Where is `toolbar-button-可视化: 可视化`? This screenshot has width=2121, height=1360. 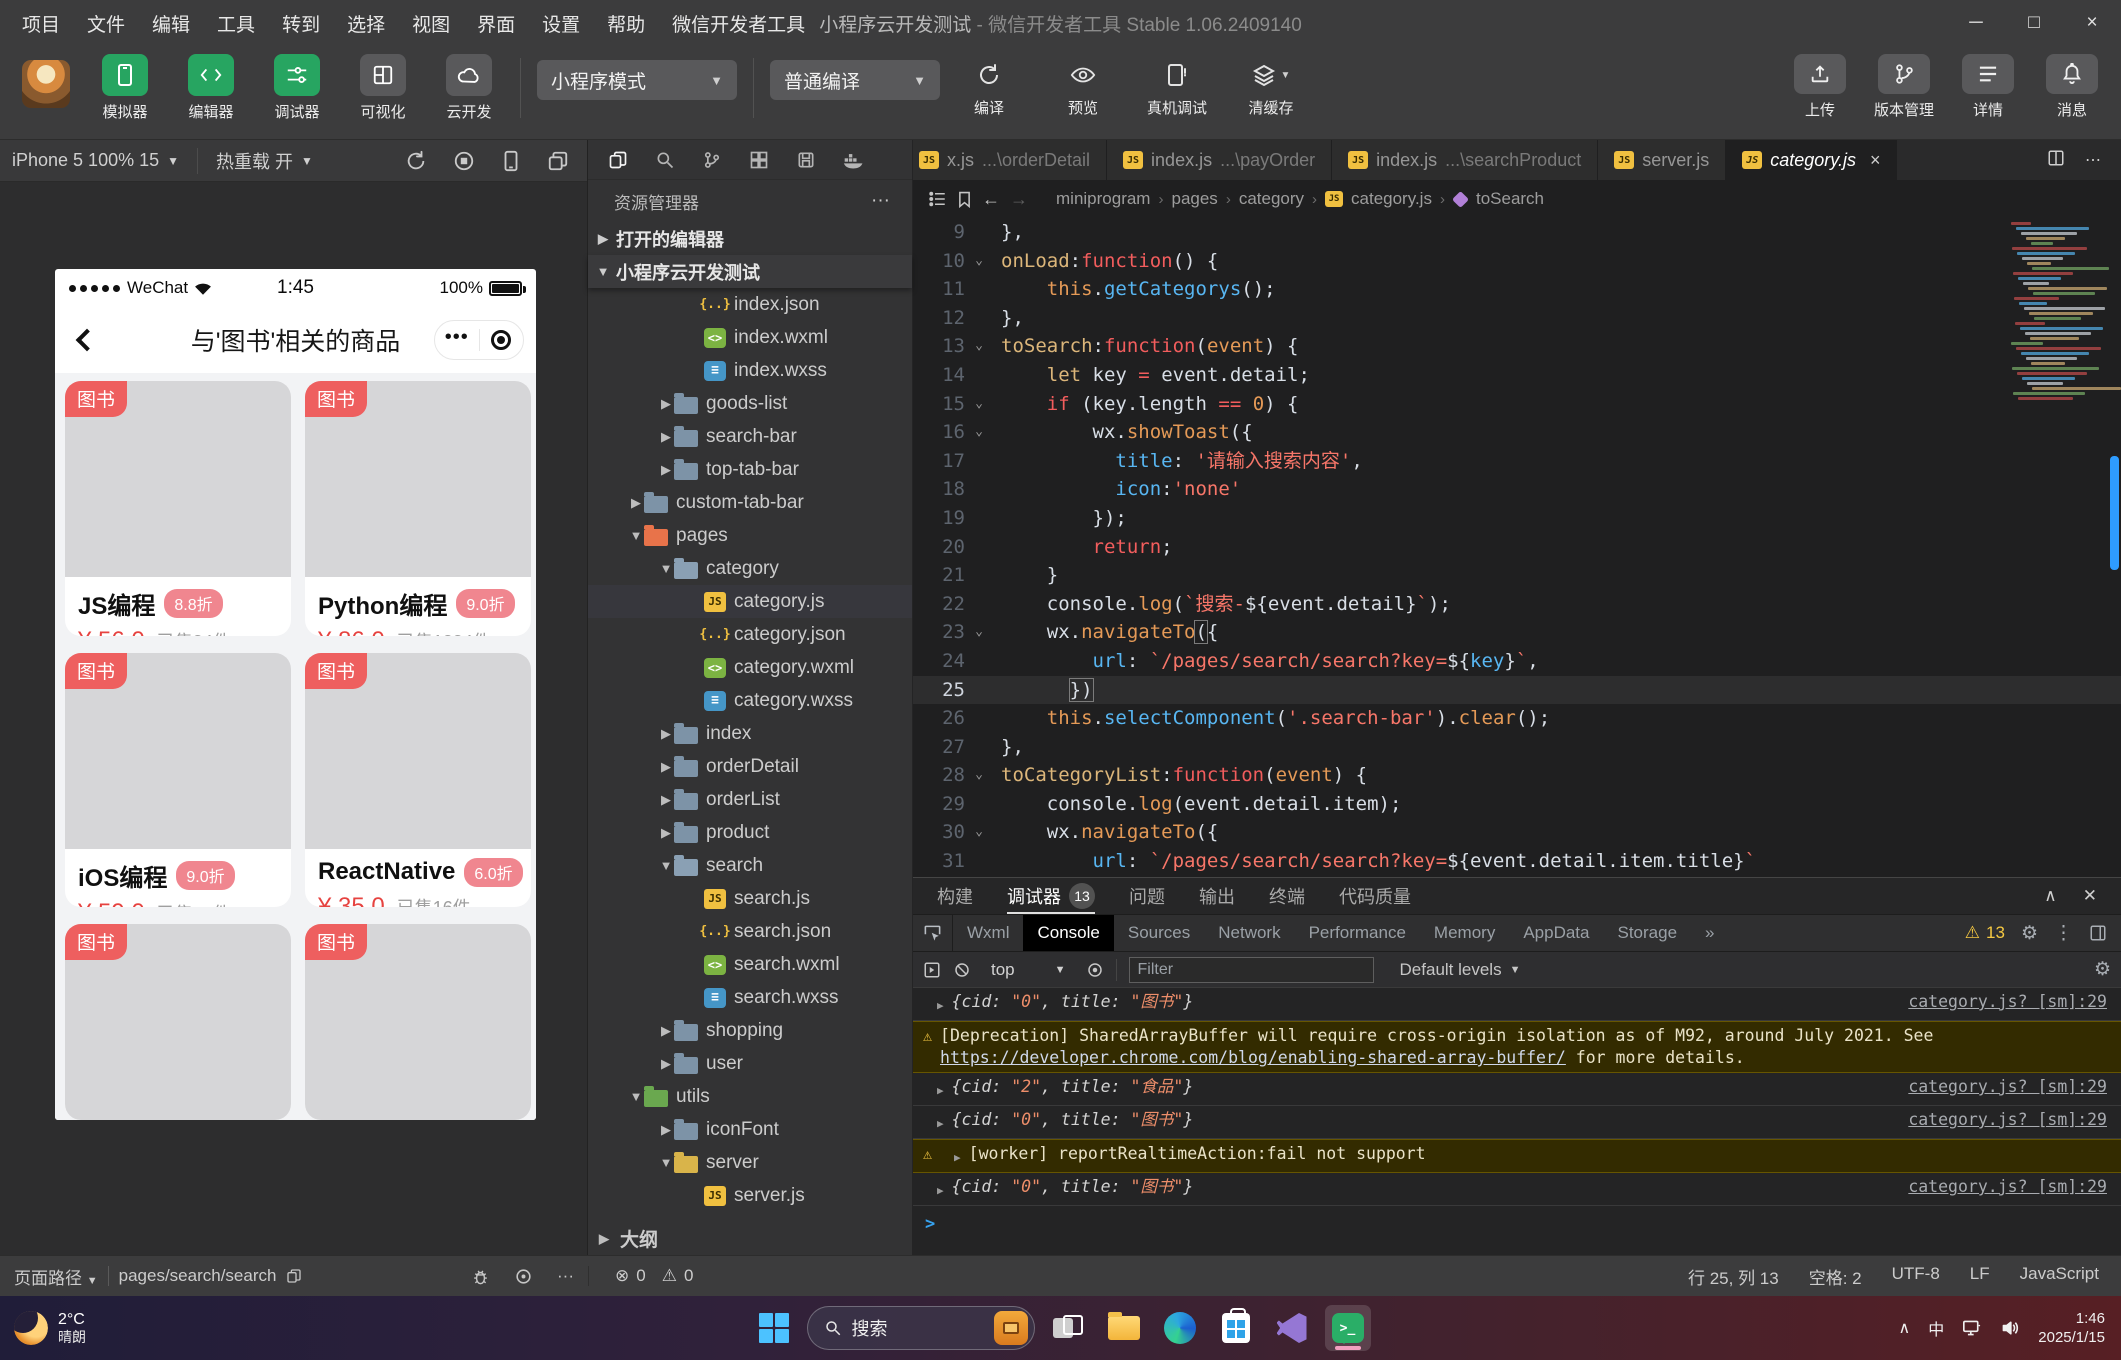 toolbar-button-可视化: 可视化 is located at coordinates (383, 88).